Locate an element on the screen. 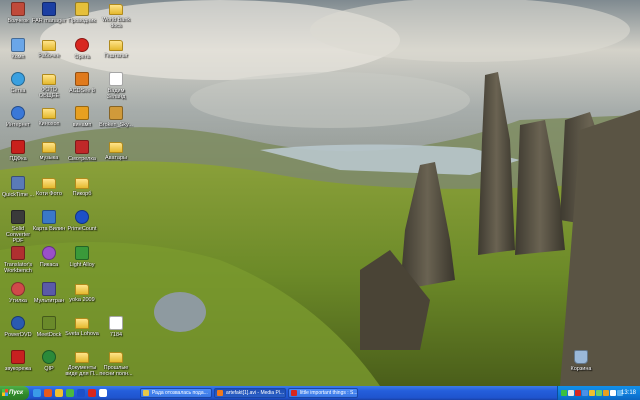  start-button-label: Пуск is located at coordinates (16, 393).